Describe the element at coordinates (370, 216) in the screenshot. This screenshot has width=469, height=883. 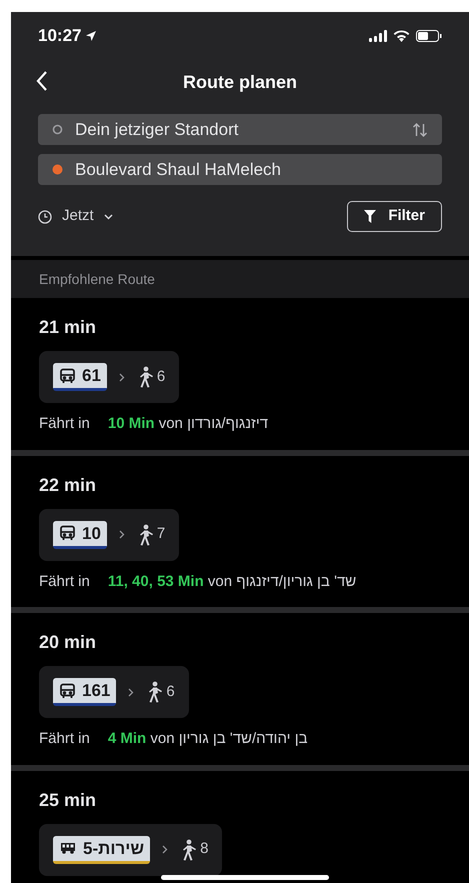
I see `funnel-icon` at that location.